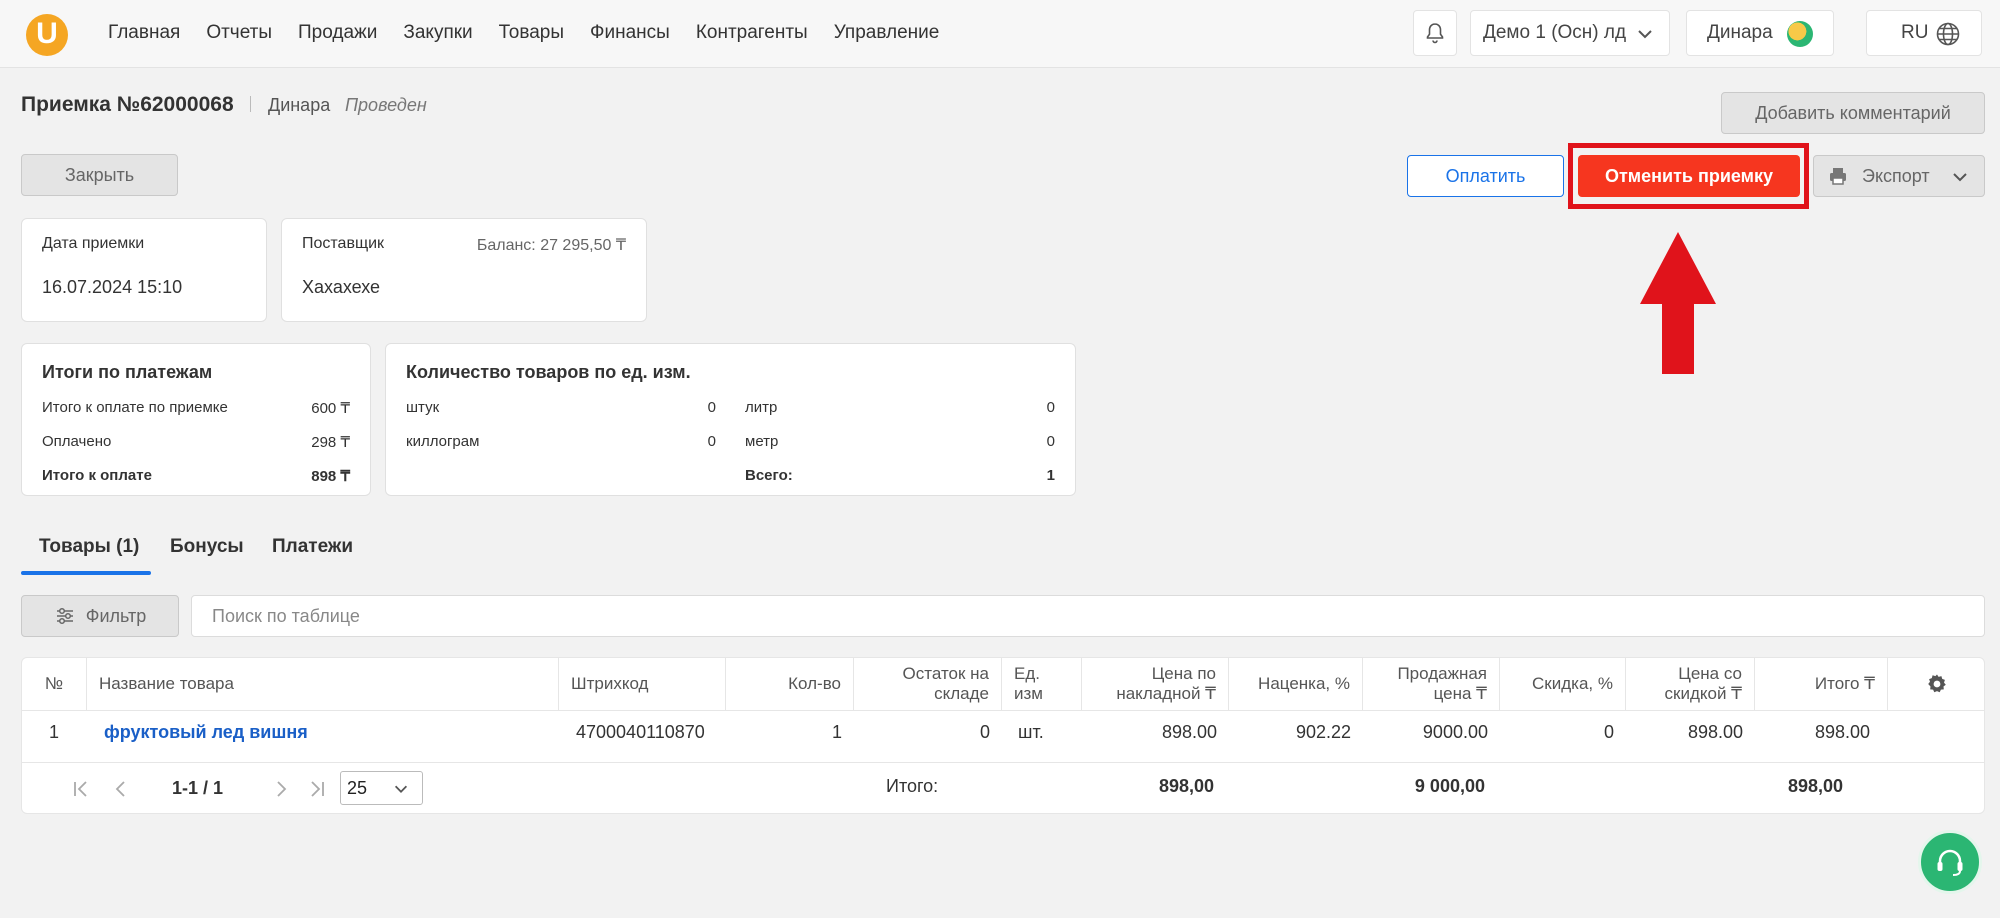 Image resolution: width=2000 pixels, height=918 pixels. What do you see at coordinates (887, 33) in the screenshot?
I see `nav-item-management: Управление` at bounding box center [887, 33].